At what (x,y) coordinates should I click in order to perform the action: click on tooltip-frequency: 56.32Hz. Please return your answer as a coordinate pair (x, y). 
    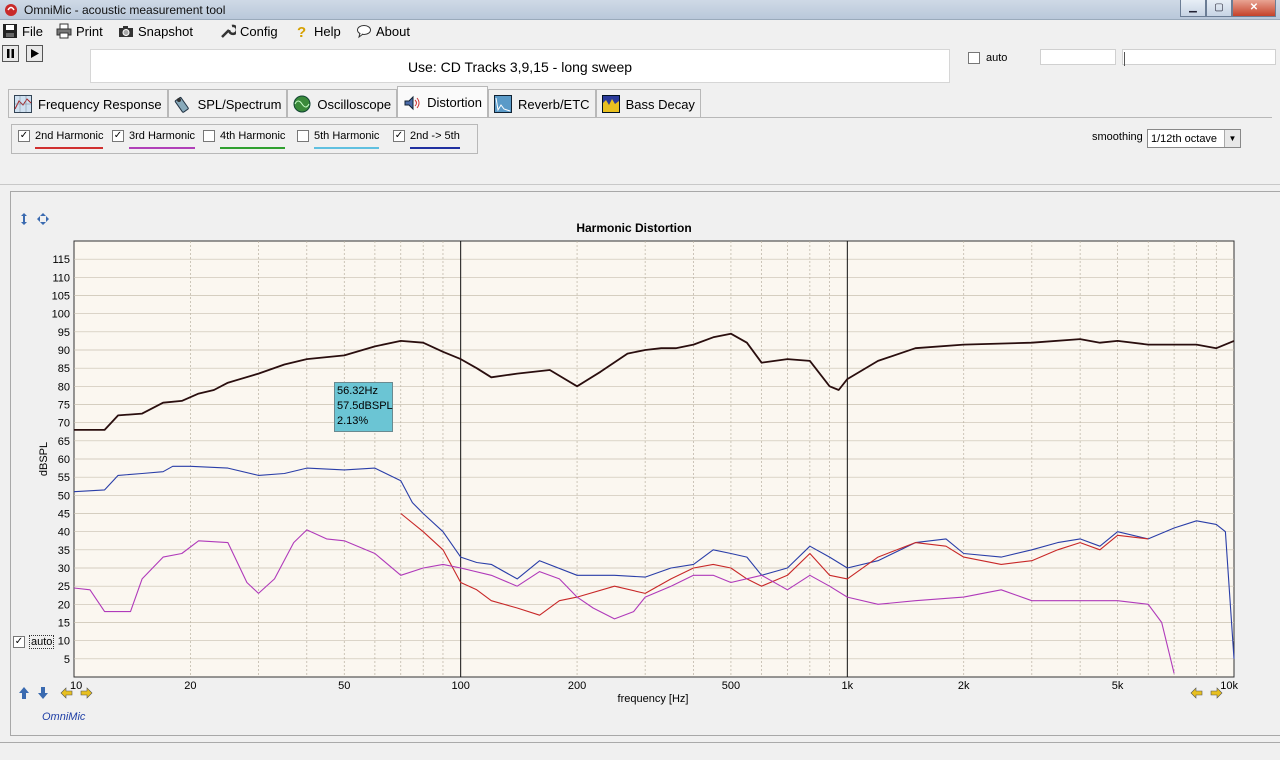
    Looking at the image, I should click on (357, 391).